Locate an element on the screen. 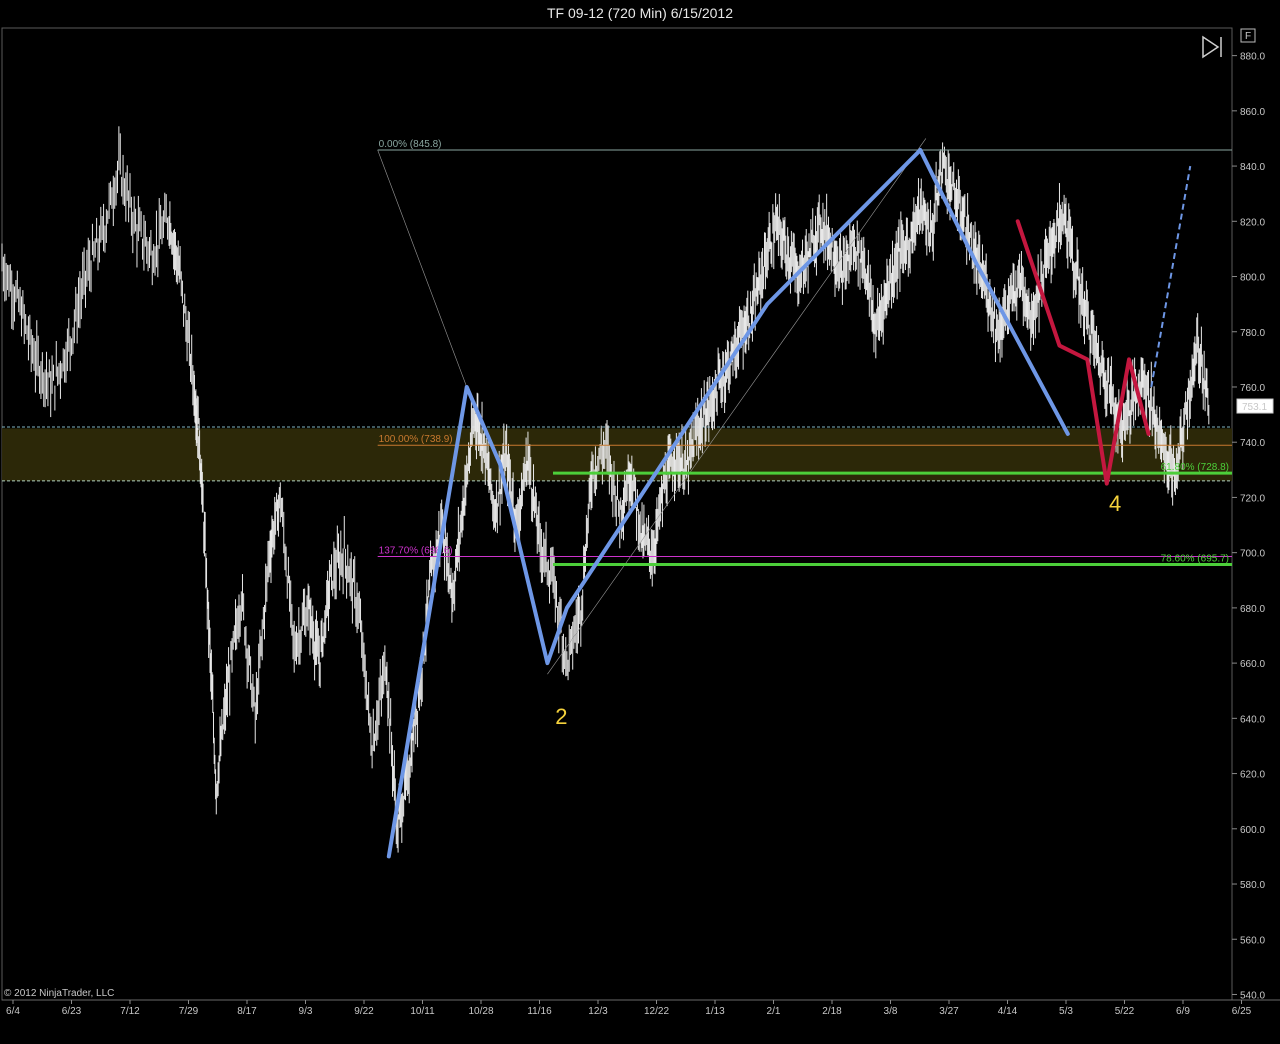  y-tick-label: 680.0 is located at coordinates (1252, 609).